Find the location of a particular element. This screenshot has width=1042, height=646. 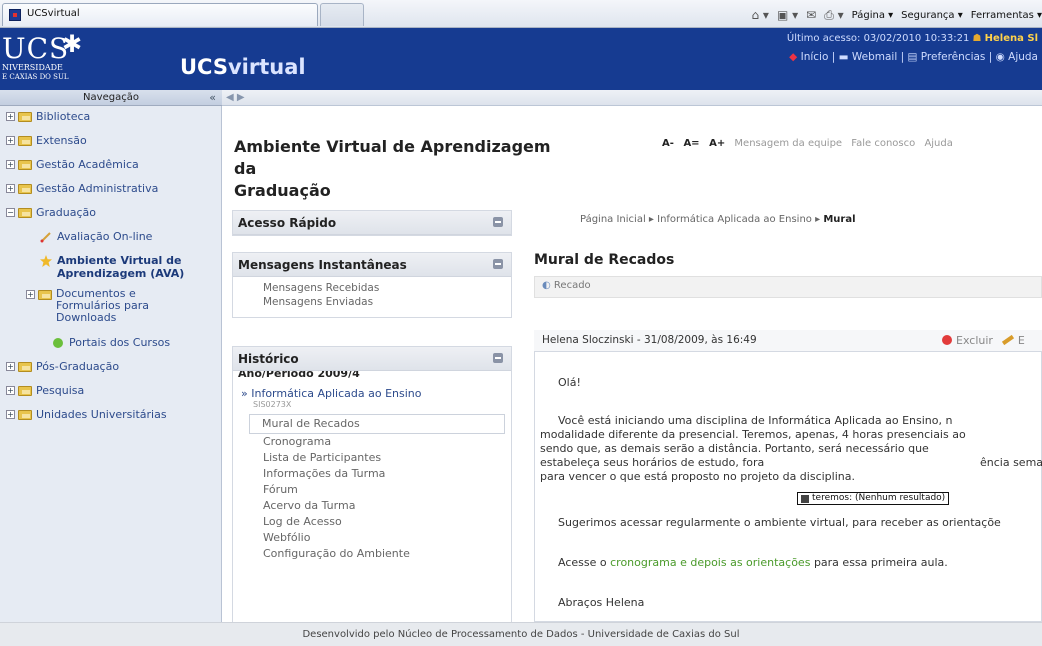

menu-cronograma: Cronograma is located at coordinates (372, 442).